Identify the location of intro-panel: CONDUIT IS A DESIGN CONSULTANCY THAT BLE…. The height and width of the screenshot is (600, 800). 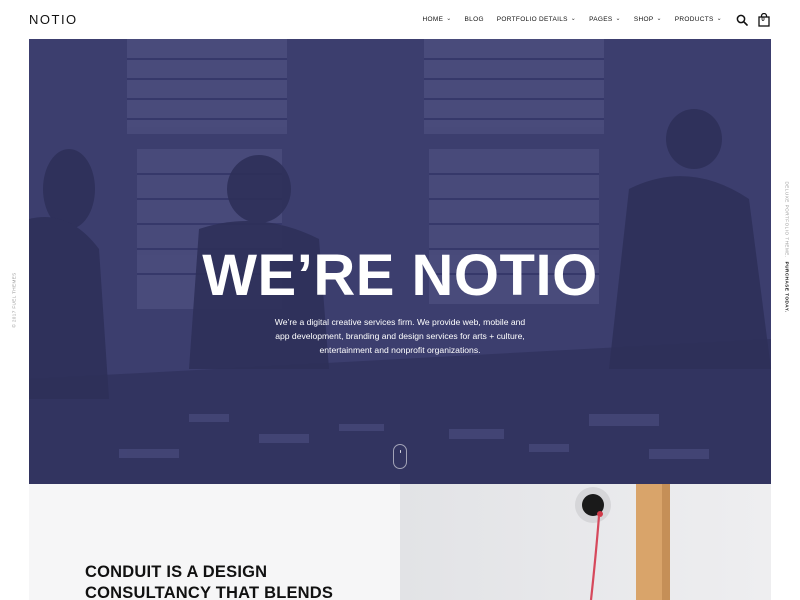
(214, 542).